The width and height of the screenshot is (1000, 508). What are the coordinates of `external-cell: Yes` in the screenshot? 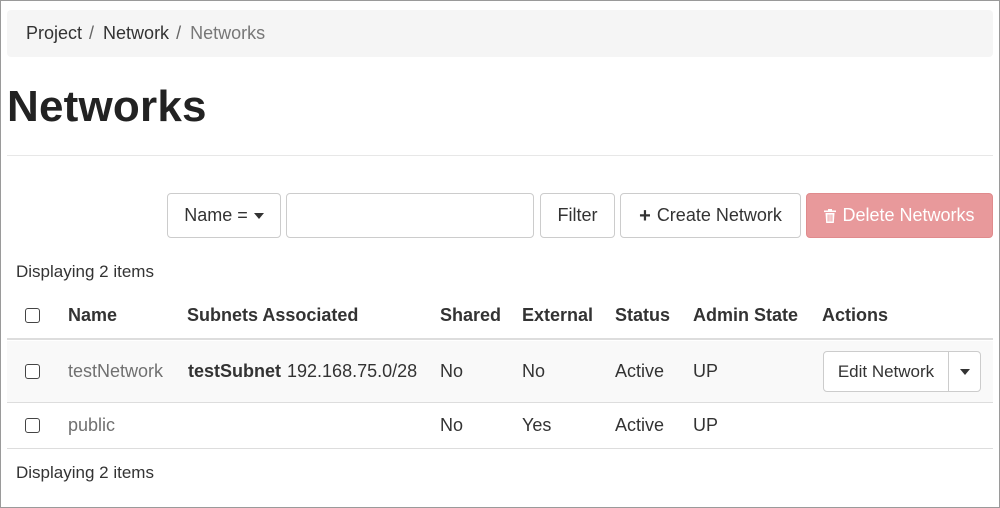 It's located at (537, 425).